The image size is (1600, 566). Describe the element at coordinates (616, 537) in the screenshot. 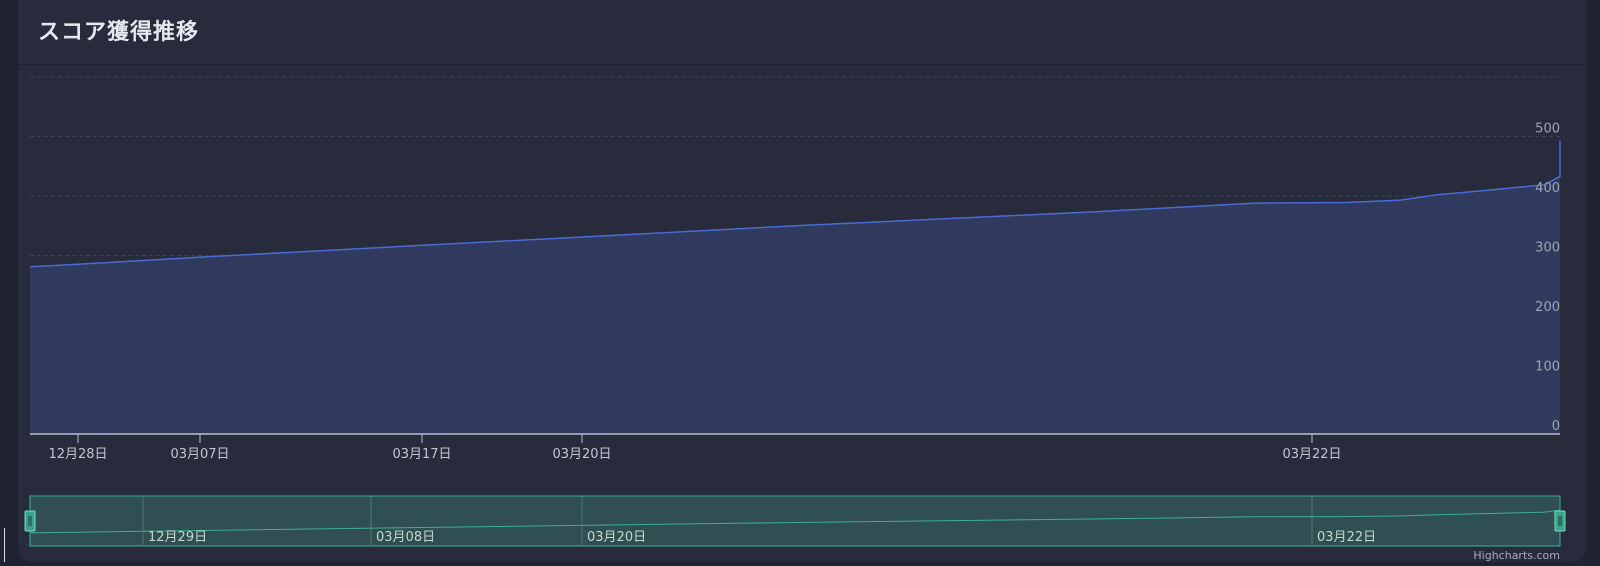

I see `navigator-tick-label: 03月20日` at that location.